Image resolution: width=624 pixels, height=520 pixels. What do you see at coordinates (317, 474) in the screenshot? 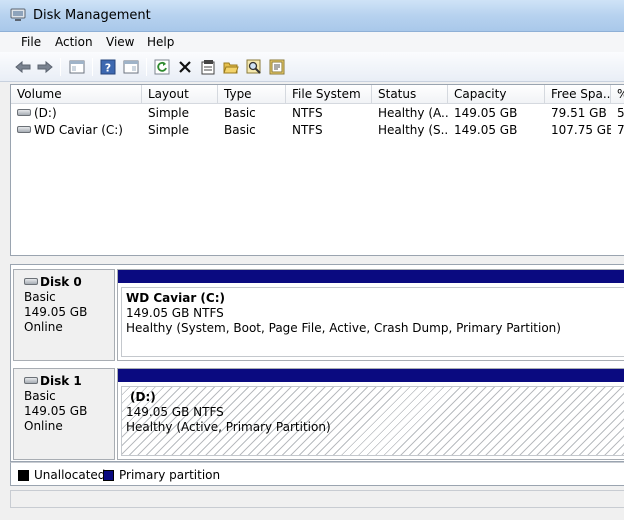
I see `legend: Unallocated Primary partition` at bounding box center [317, 474].